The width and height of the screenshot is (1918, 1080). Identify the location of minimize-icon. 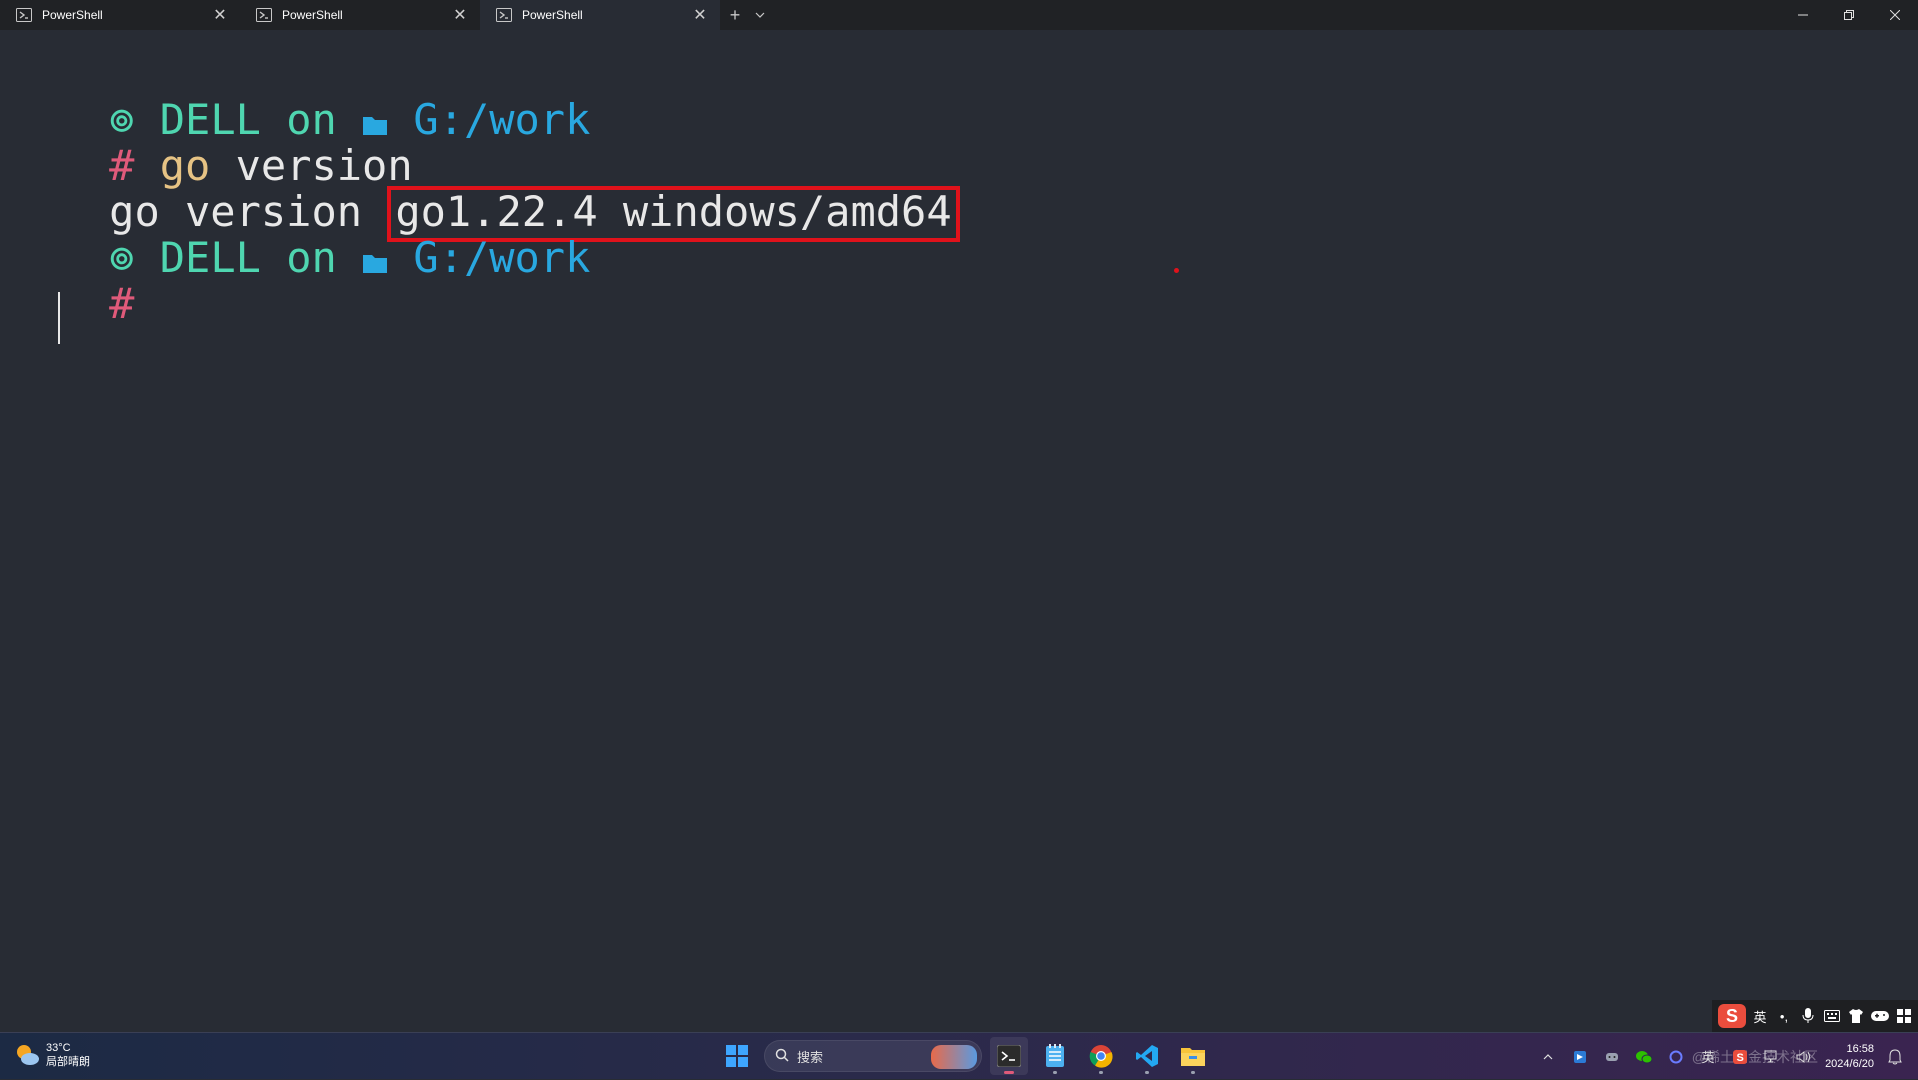
(1803, 15).